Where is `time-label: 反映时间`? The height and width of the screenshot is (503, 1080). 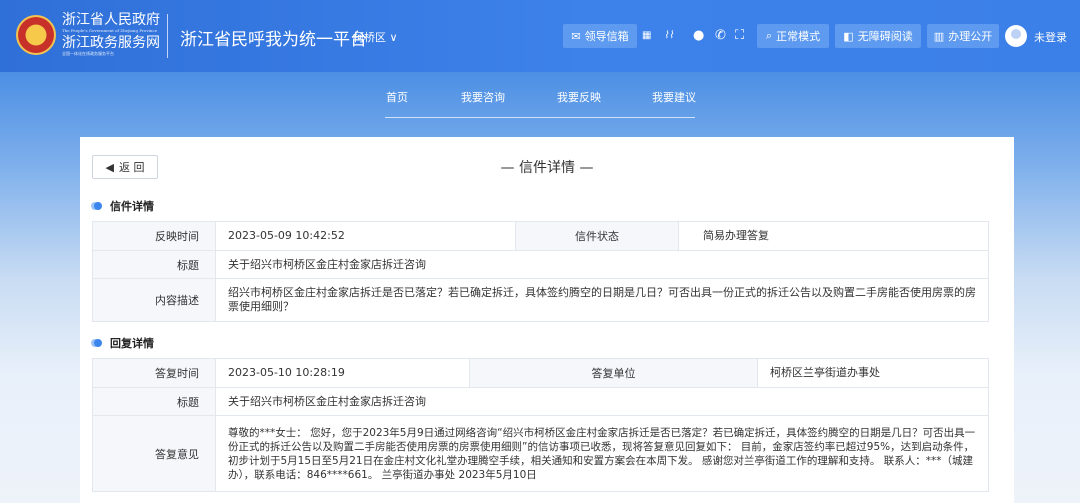 time-label: 反映时间 is located at coordinates (154, 236).